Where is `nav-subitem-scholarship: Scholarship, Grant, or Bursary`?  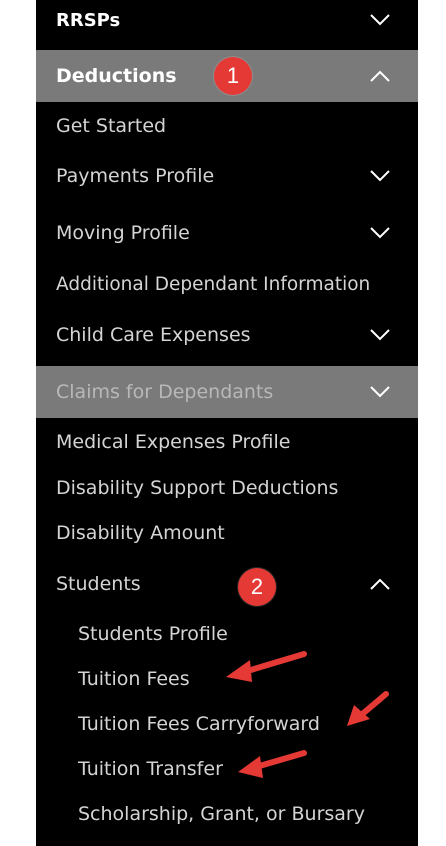 nav-subitem-scholarship: Scholarship, Grant, or Bursary is located at coordinates (227, 814).